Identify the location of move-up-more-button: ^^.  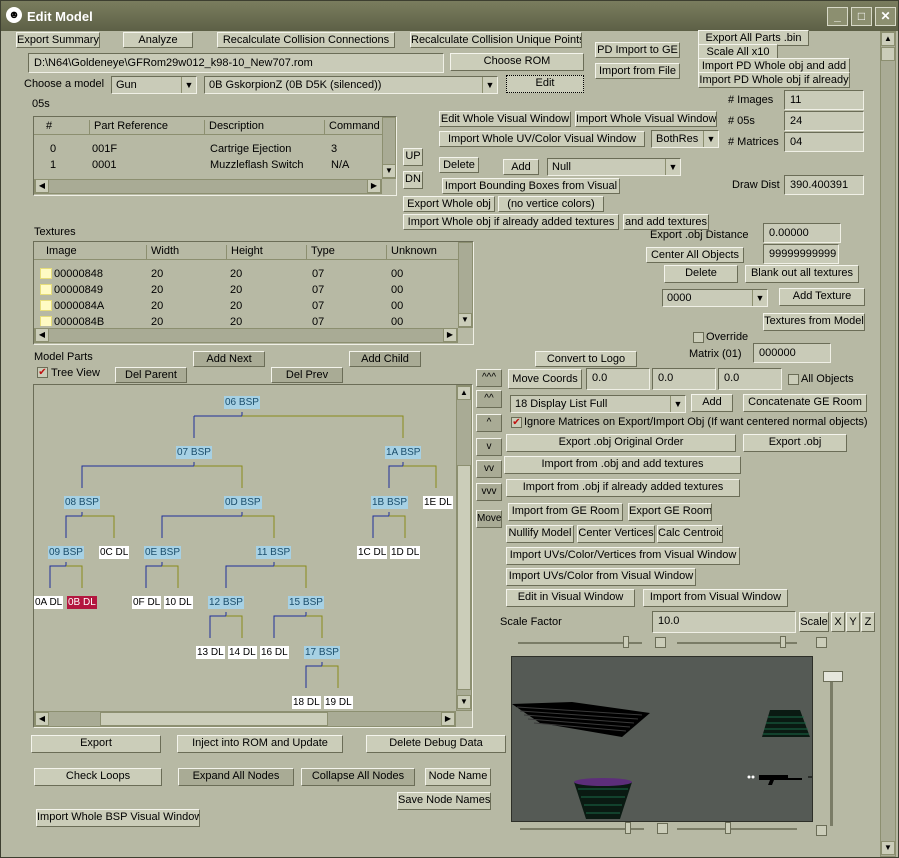
(489, 399).